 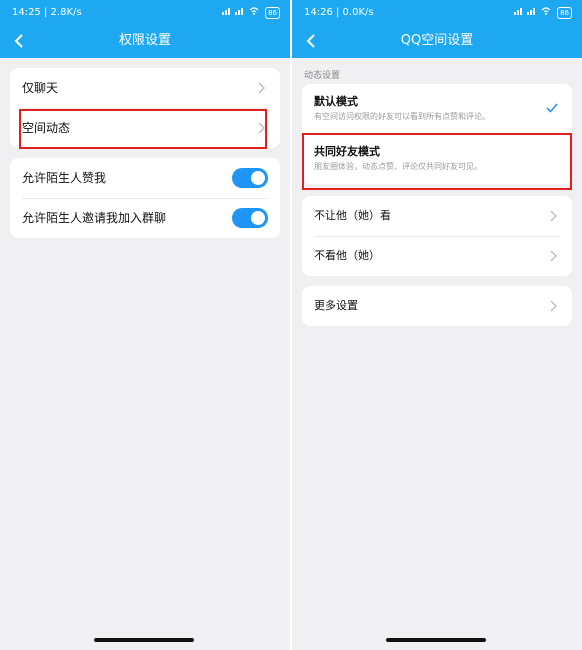 What do you see at coordinates (336, 305) in the screenshot?
I see `row-label: 更多设置` at bounding box center [336, 305].